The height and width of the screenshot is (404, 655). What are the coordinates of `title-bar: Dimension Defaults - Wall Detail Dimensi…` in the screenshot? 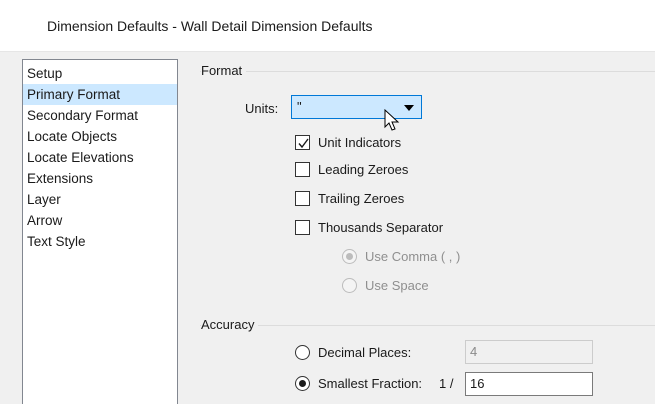 It's located at (327, 26).